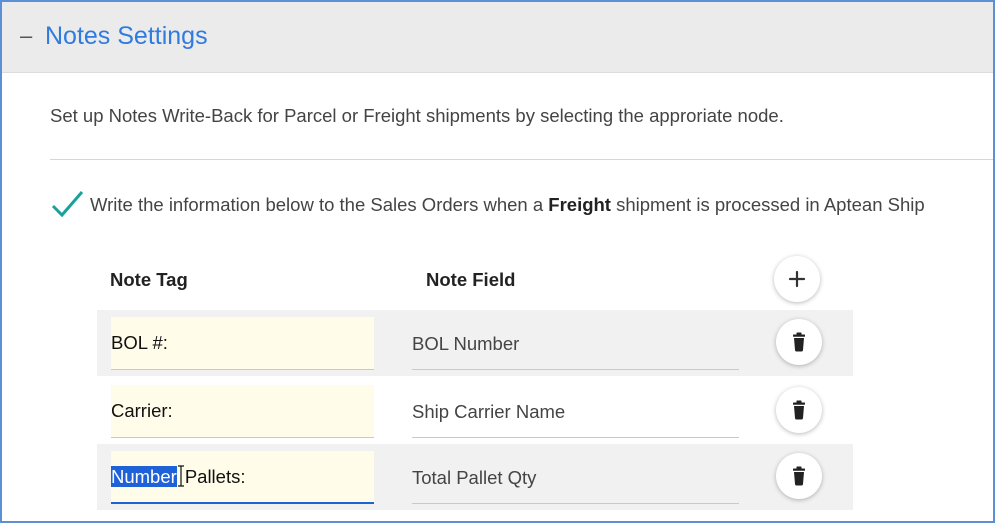 The height and width of the screenshot is (523, 995). I want to click on plus-icon, so click(797, 279).